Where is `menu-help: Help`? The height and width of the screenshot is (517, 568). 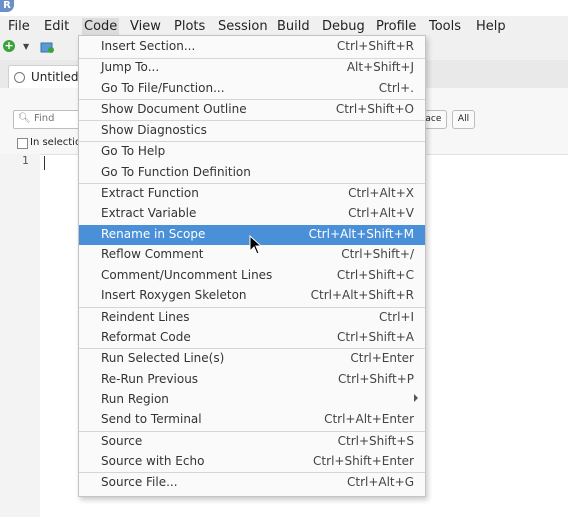 menu-help: Help is located at coordinates (491, 27).